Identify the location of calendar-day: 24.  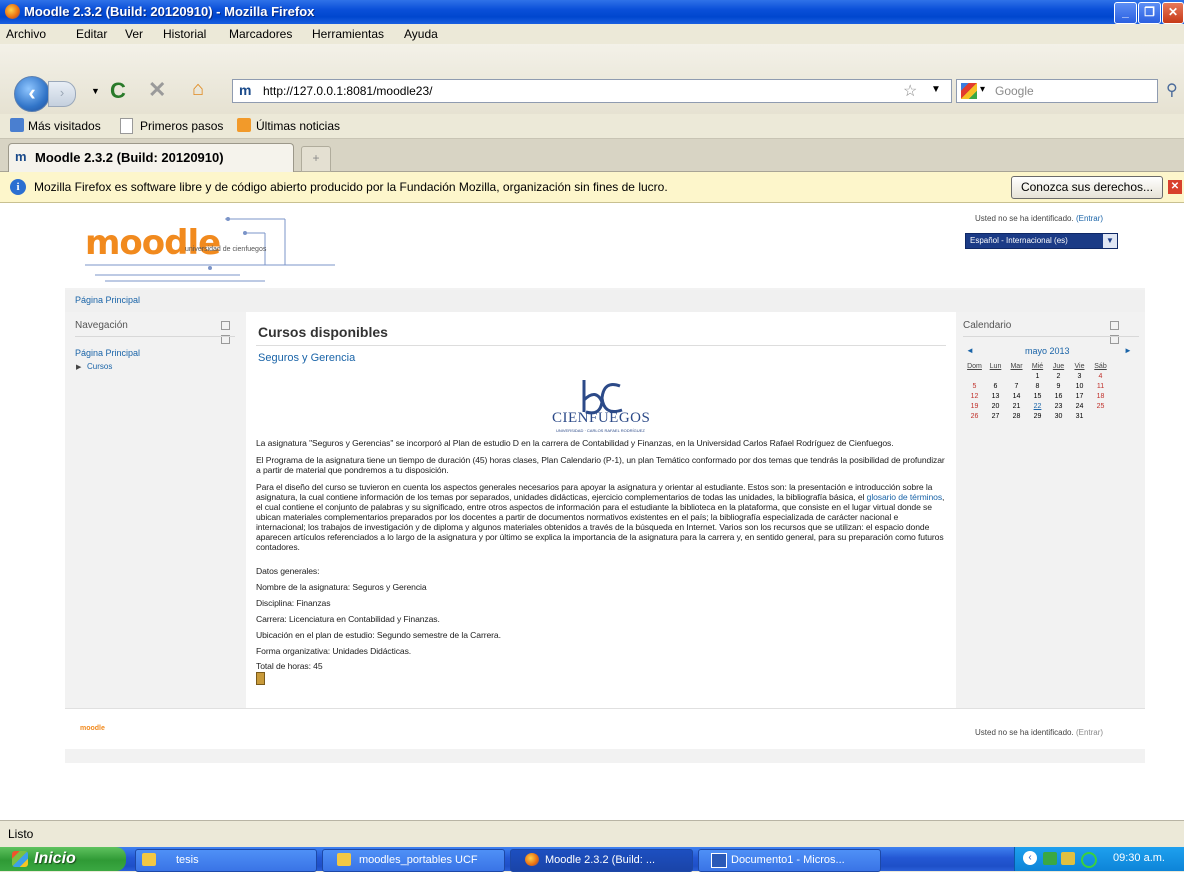
(1079, 406).